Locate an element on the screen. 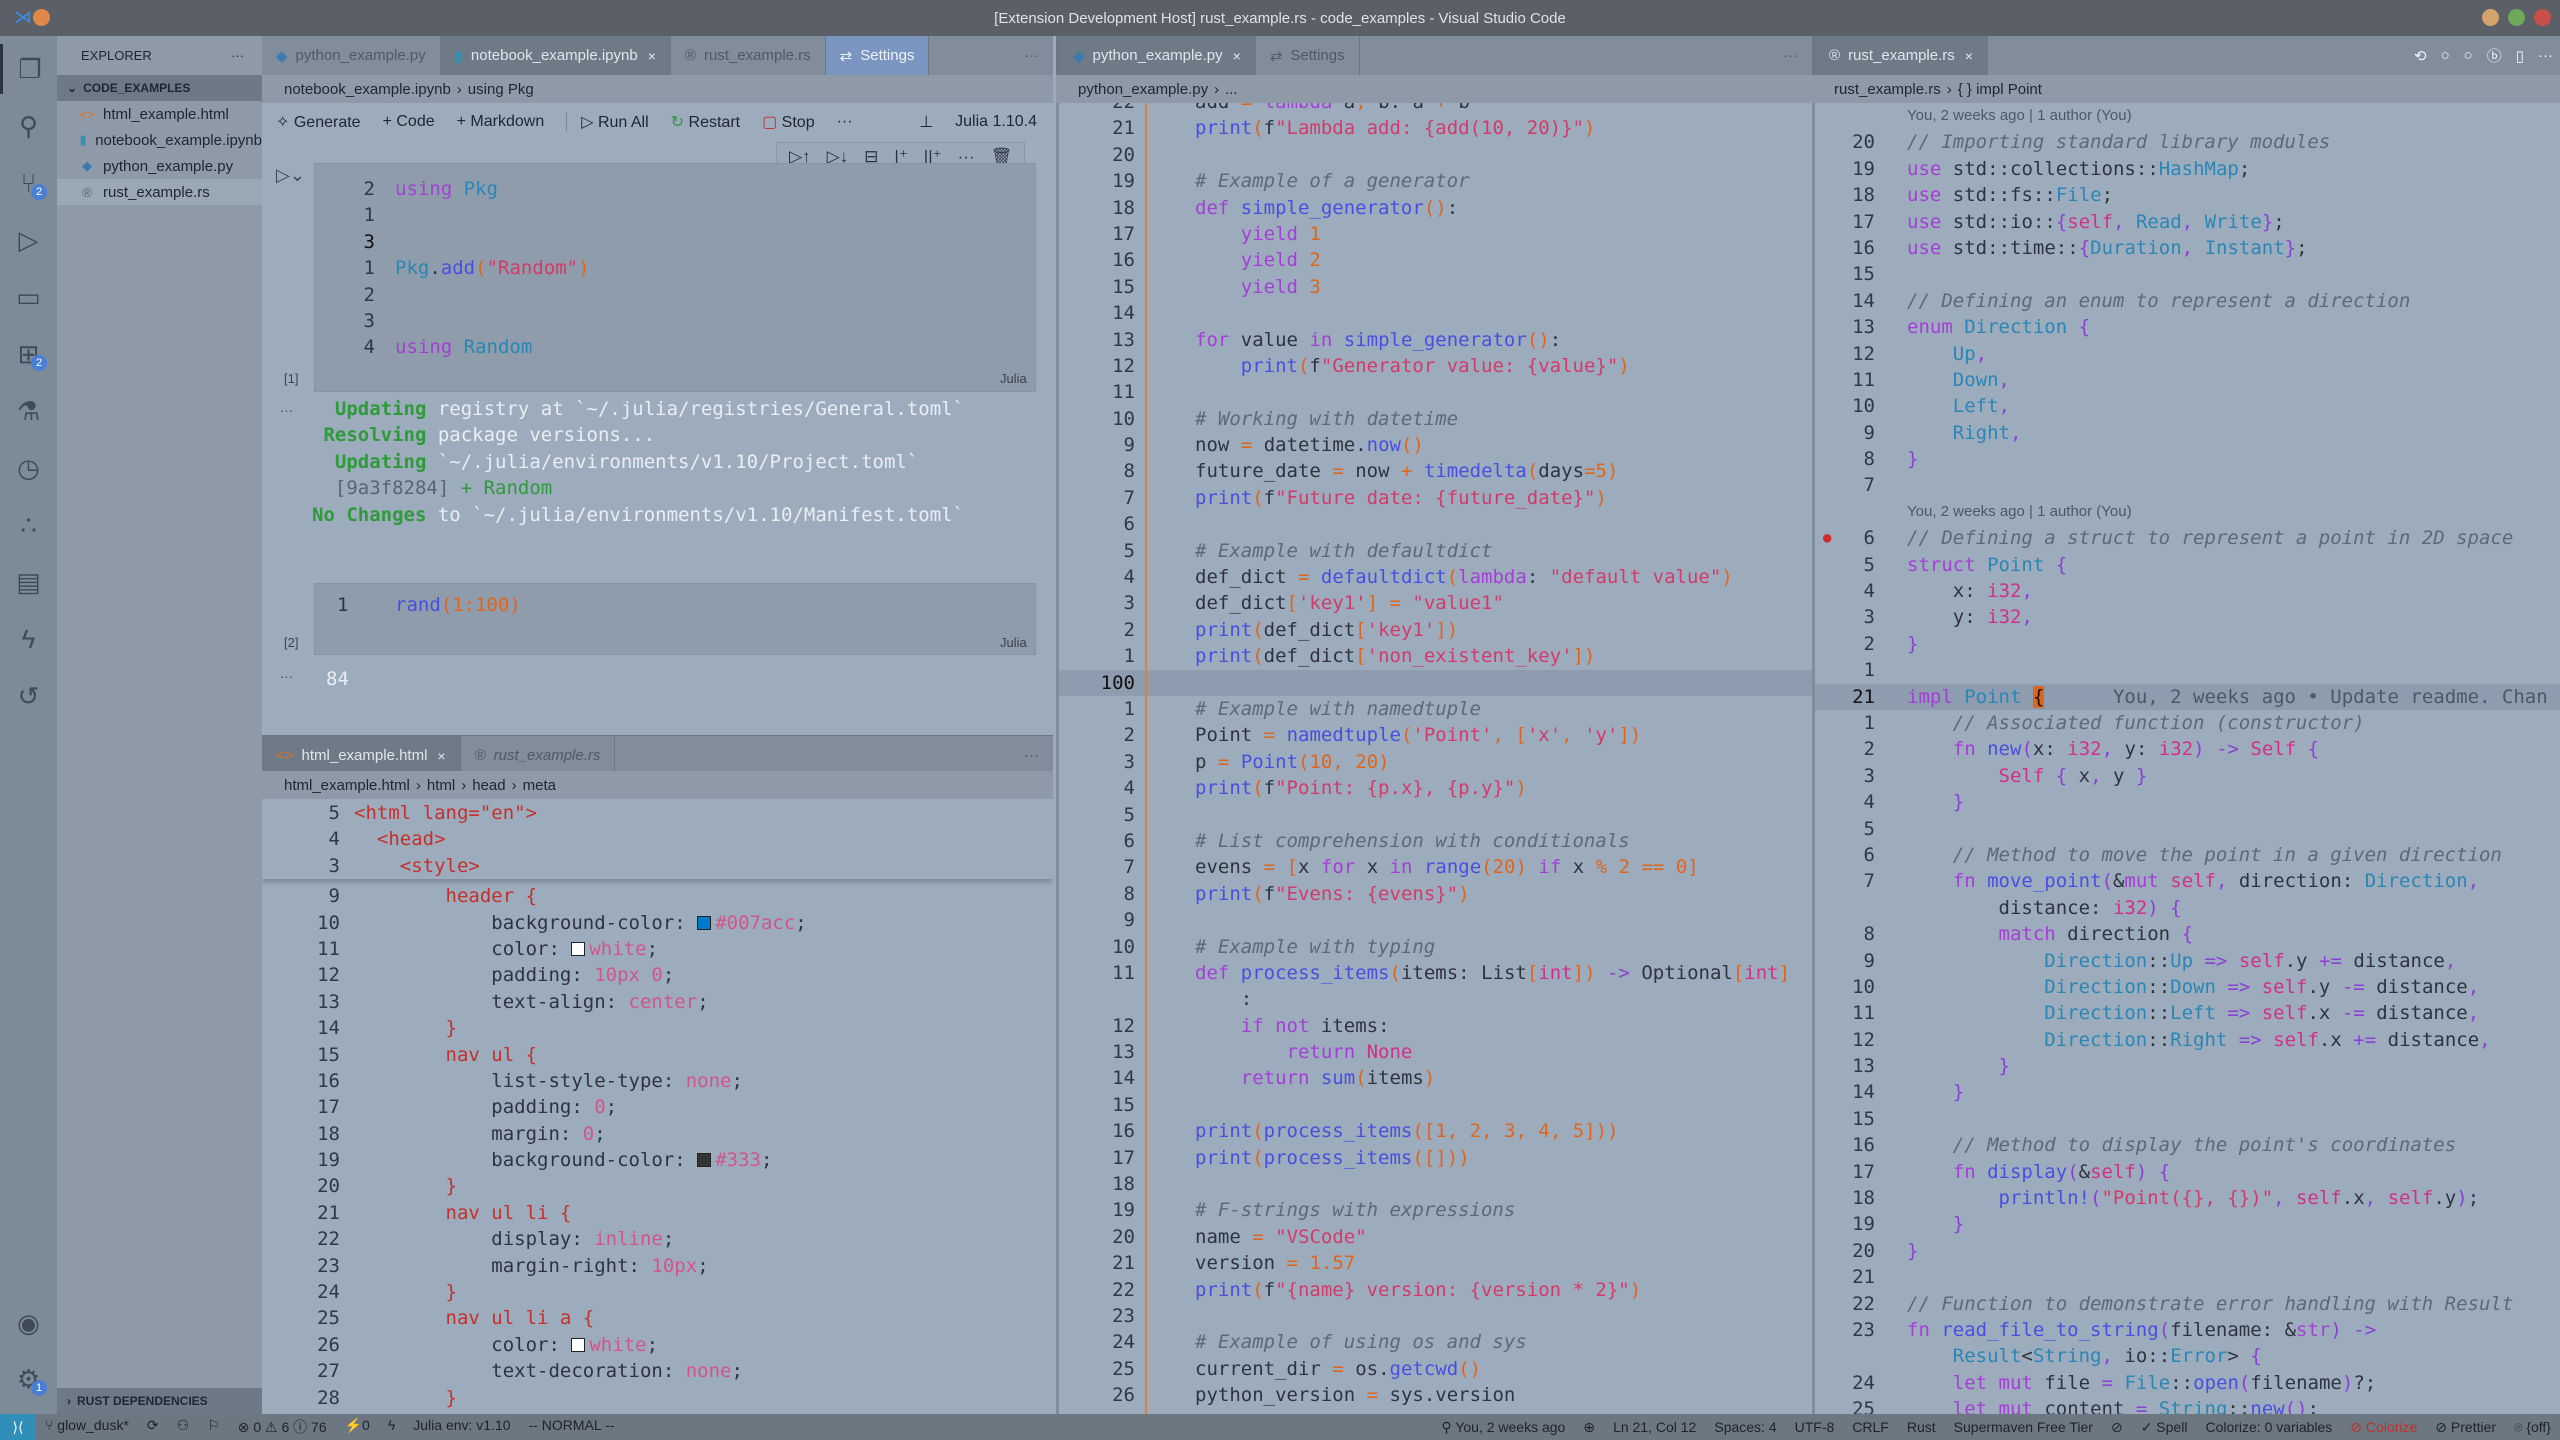 This screenshot has height=1440, width=2560. status-item: -- NORMAL -- is located at coordinates (572, 1427).